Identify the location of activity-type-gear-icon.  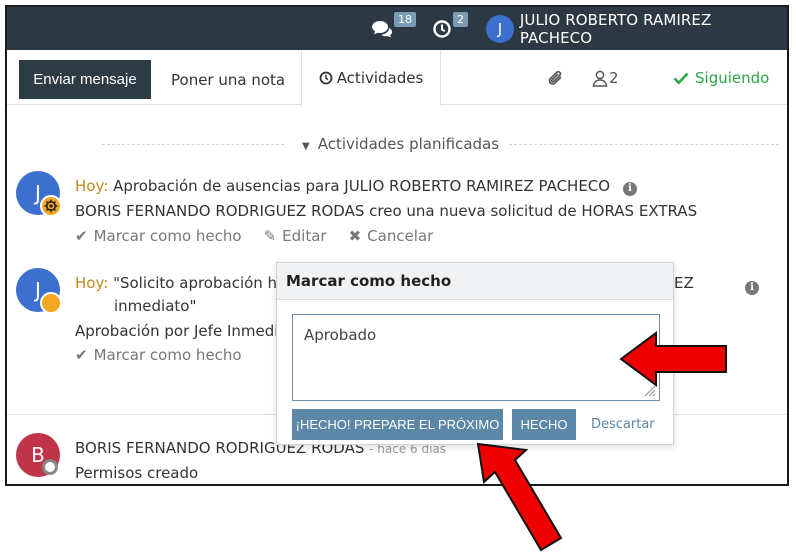
(51, 206).